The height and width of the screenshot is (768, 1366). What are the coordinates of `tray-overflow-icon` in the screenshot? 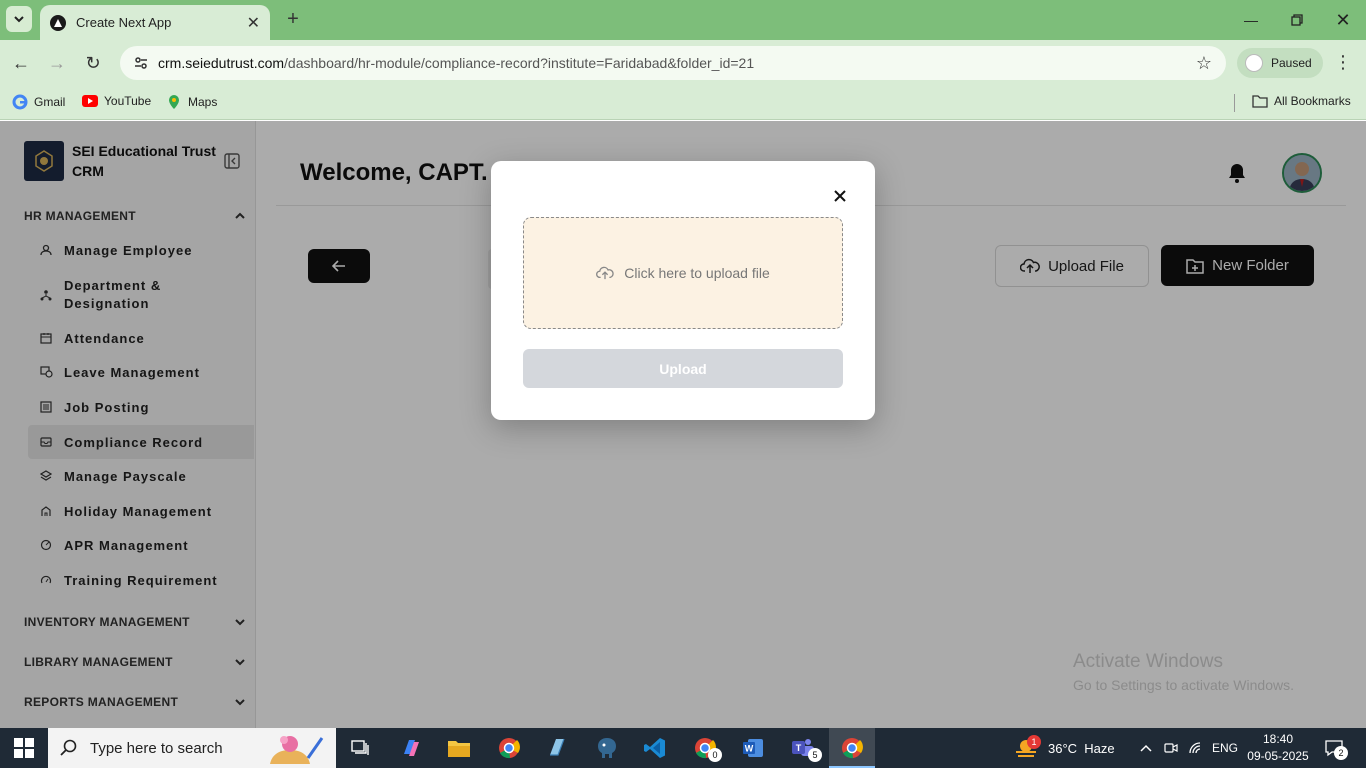 It's located at (1146, 748).